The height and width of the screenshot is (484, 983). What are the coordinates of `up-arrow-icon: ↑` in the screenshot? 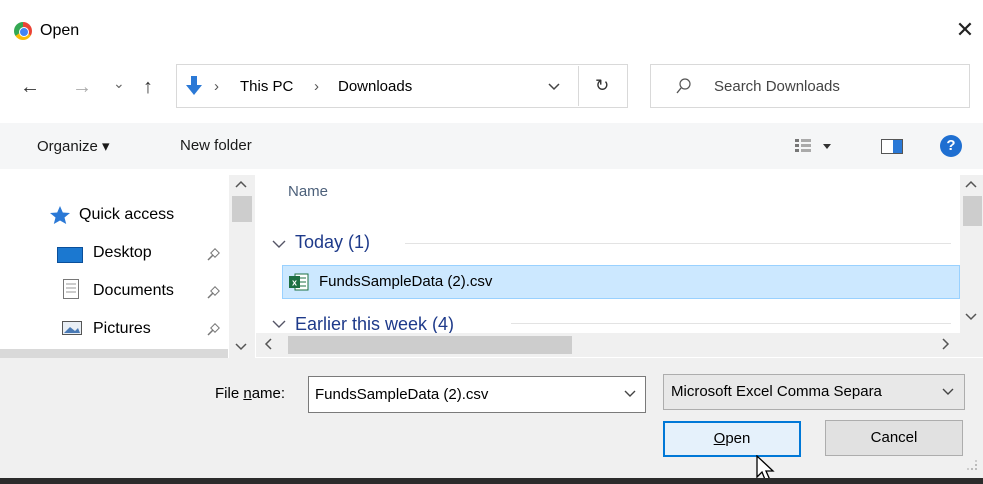 It's located at (148, 87).